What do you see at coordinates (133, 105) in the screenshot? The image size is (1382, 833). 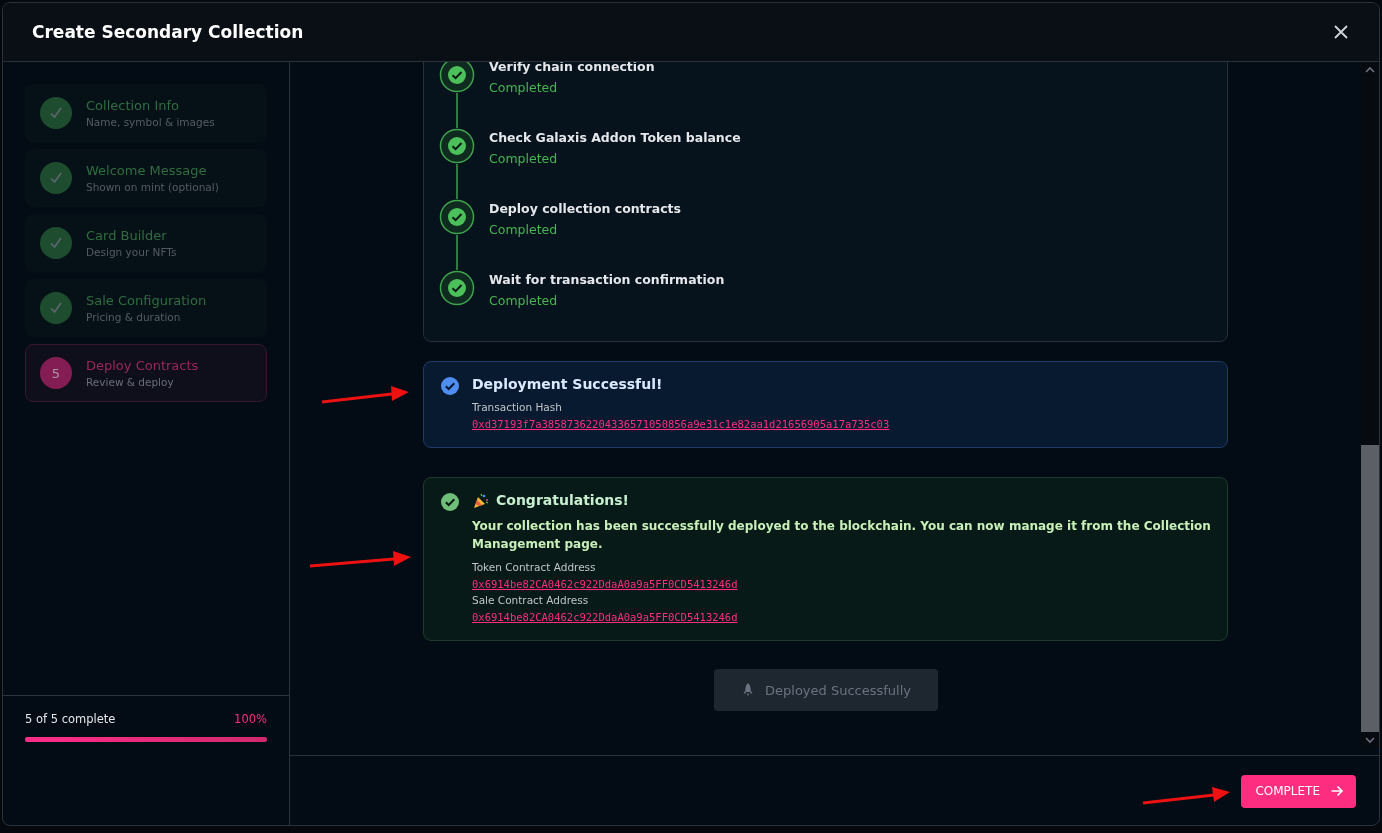 I see `step-title: Collection Info` at bounding box center [133, 105].